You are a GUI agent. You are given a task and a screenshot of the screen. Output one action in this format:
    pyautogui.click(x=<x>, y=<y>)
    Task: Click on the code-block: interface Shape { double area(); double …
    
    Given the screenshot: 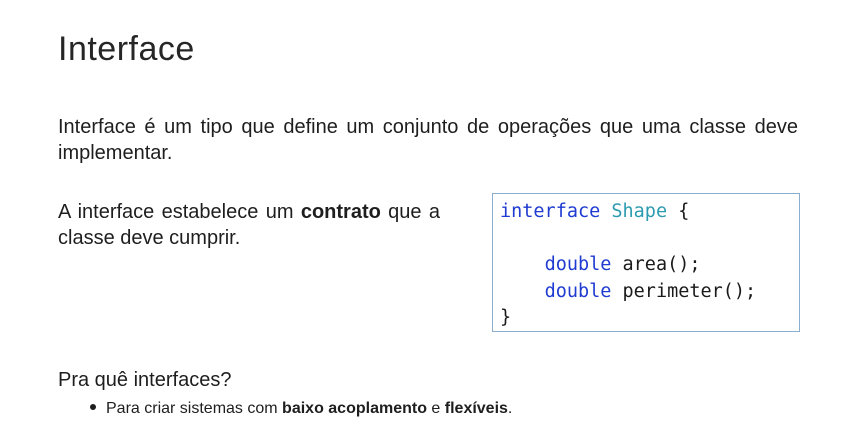 What is the action you would take?
    pyautogui.click(x=628, y=265)
    